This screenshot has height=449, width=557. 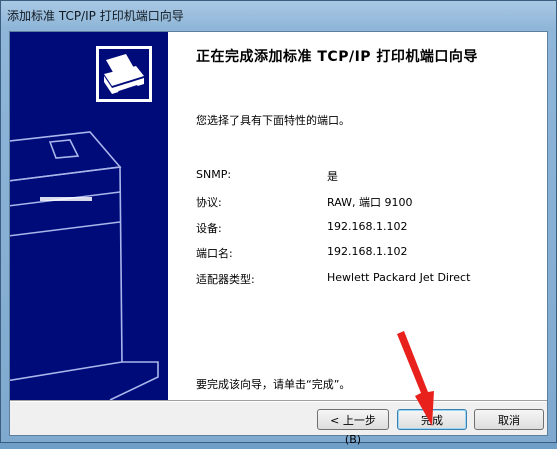 I want to click on intro-text: 您选择了具有下面特性的端口。, so click(x=273, y=120).